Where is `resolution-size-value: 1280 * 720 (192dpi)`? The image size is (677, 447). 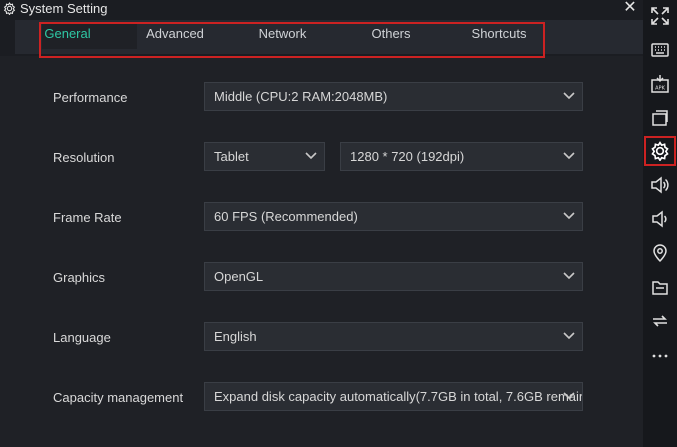 resolution-size-value: 1280 * 720 (192dpi) is located at coordinates (407, 156).